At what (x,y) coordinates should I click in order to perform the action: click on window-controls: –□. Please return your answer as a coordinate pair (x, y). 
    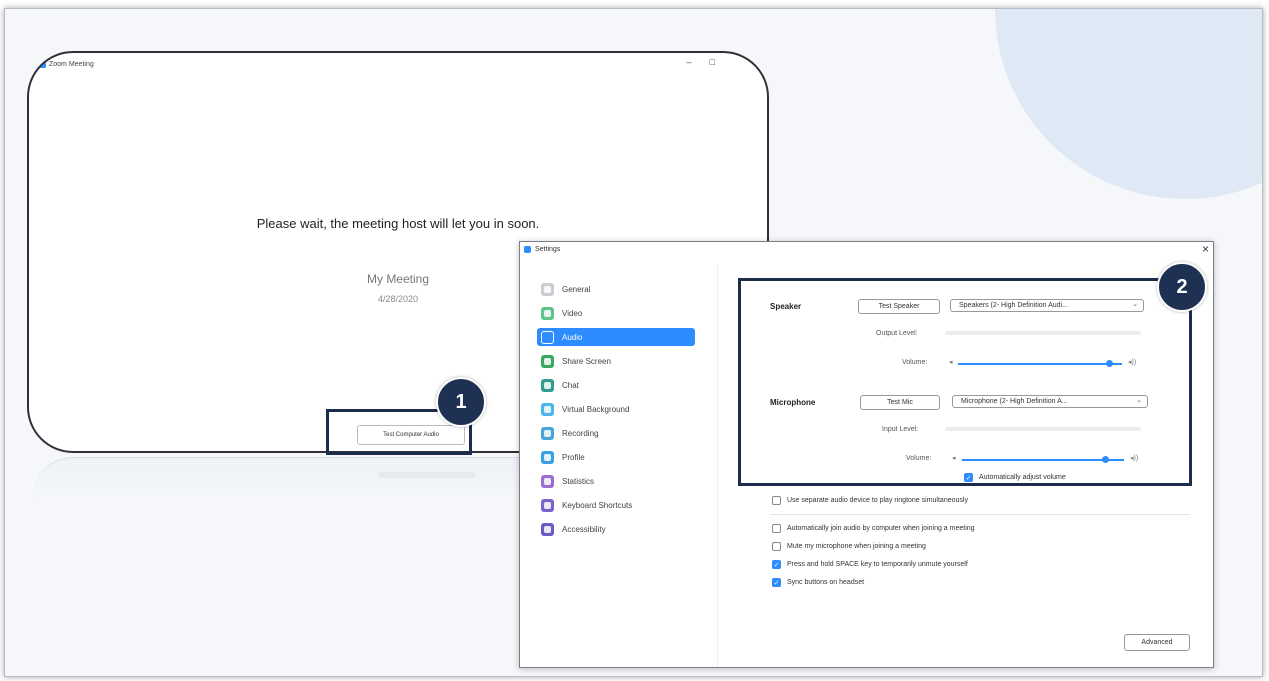
    Looking at the image, I should click on (710, 62).